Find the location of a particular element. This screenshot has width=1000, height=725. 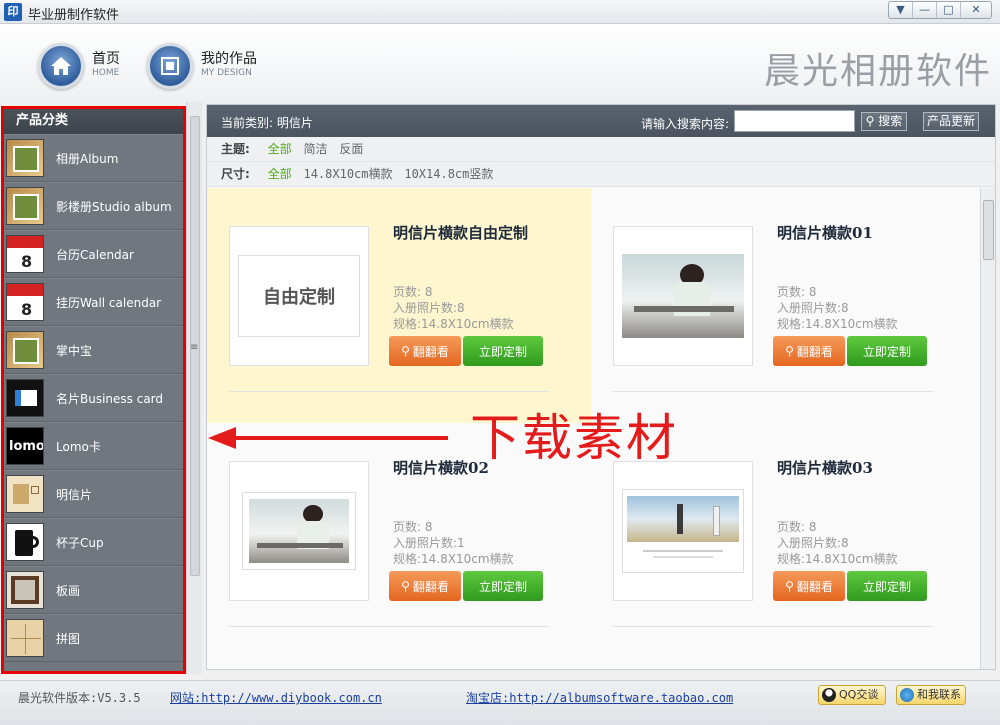

sidebar-item-label: 挂历Wall calendar is located at coordinates (109, 302).